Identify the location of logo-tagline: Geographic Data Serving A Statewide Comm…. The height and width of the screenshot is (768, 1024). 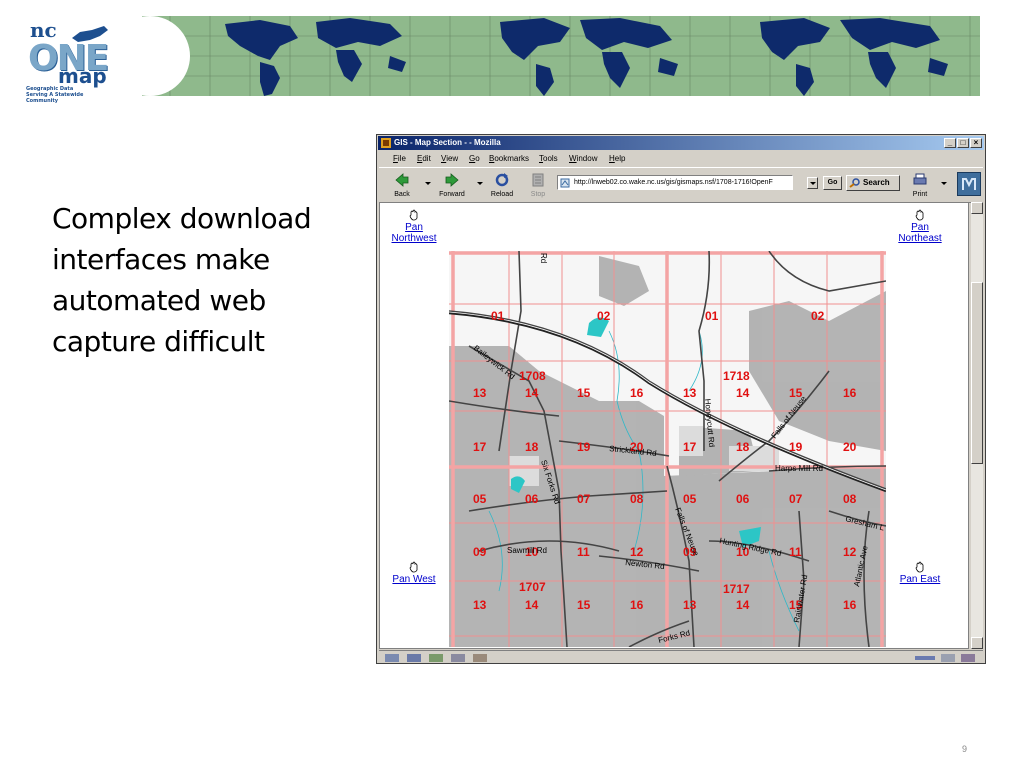
(55, 95).